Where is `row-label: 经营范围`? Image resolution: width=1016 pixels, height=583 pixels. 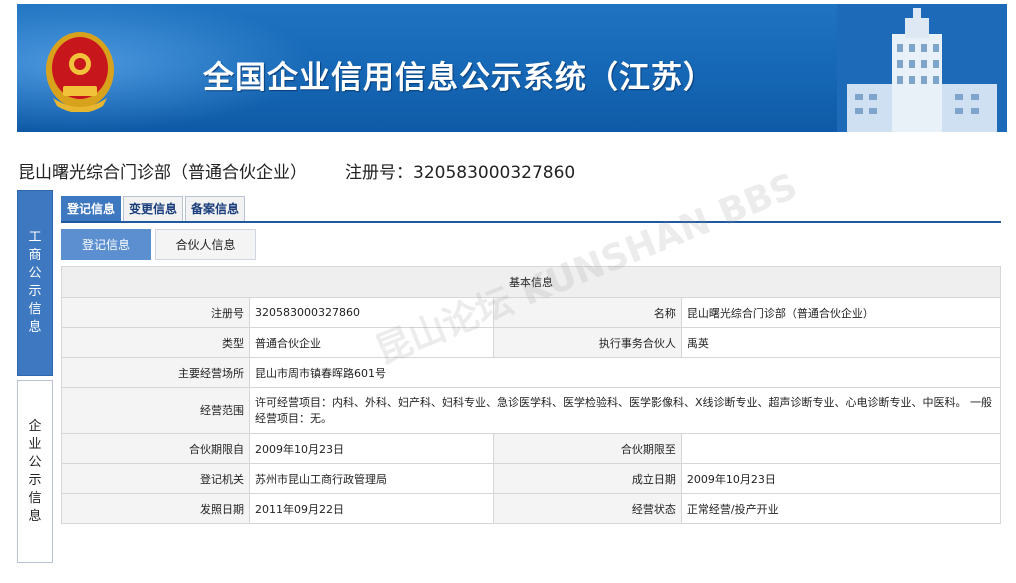 row-label: 经营范围 is located at coordinates (155, 410).